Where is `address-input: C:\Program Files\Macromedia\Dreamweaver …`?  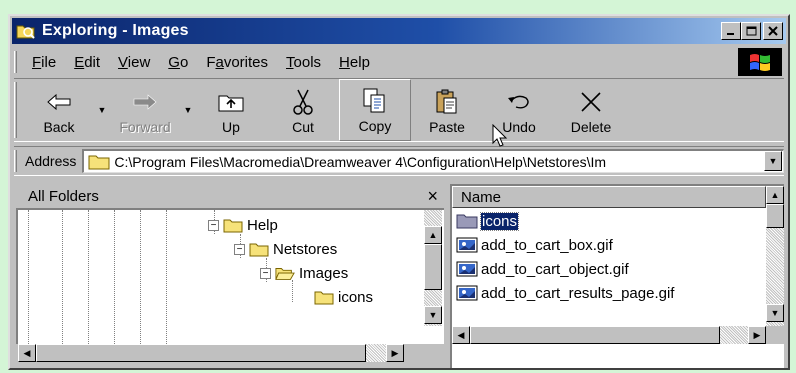
address-input: C:\Program Files\Macromedia\Dreamweaver … is located at coordinates (433, 161).